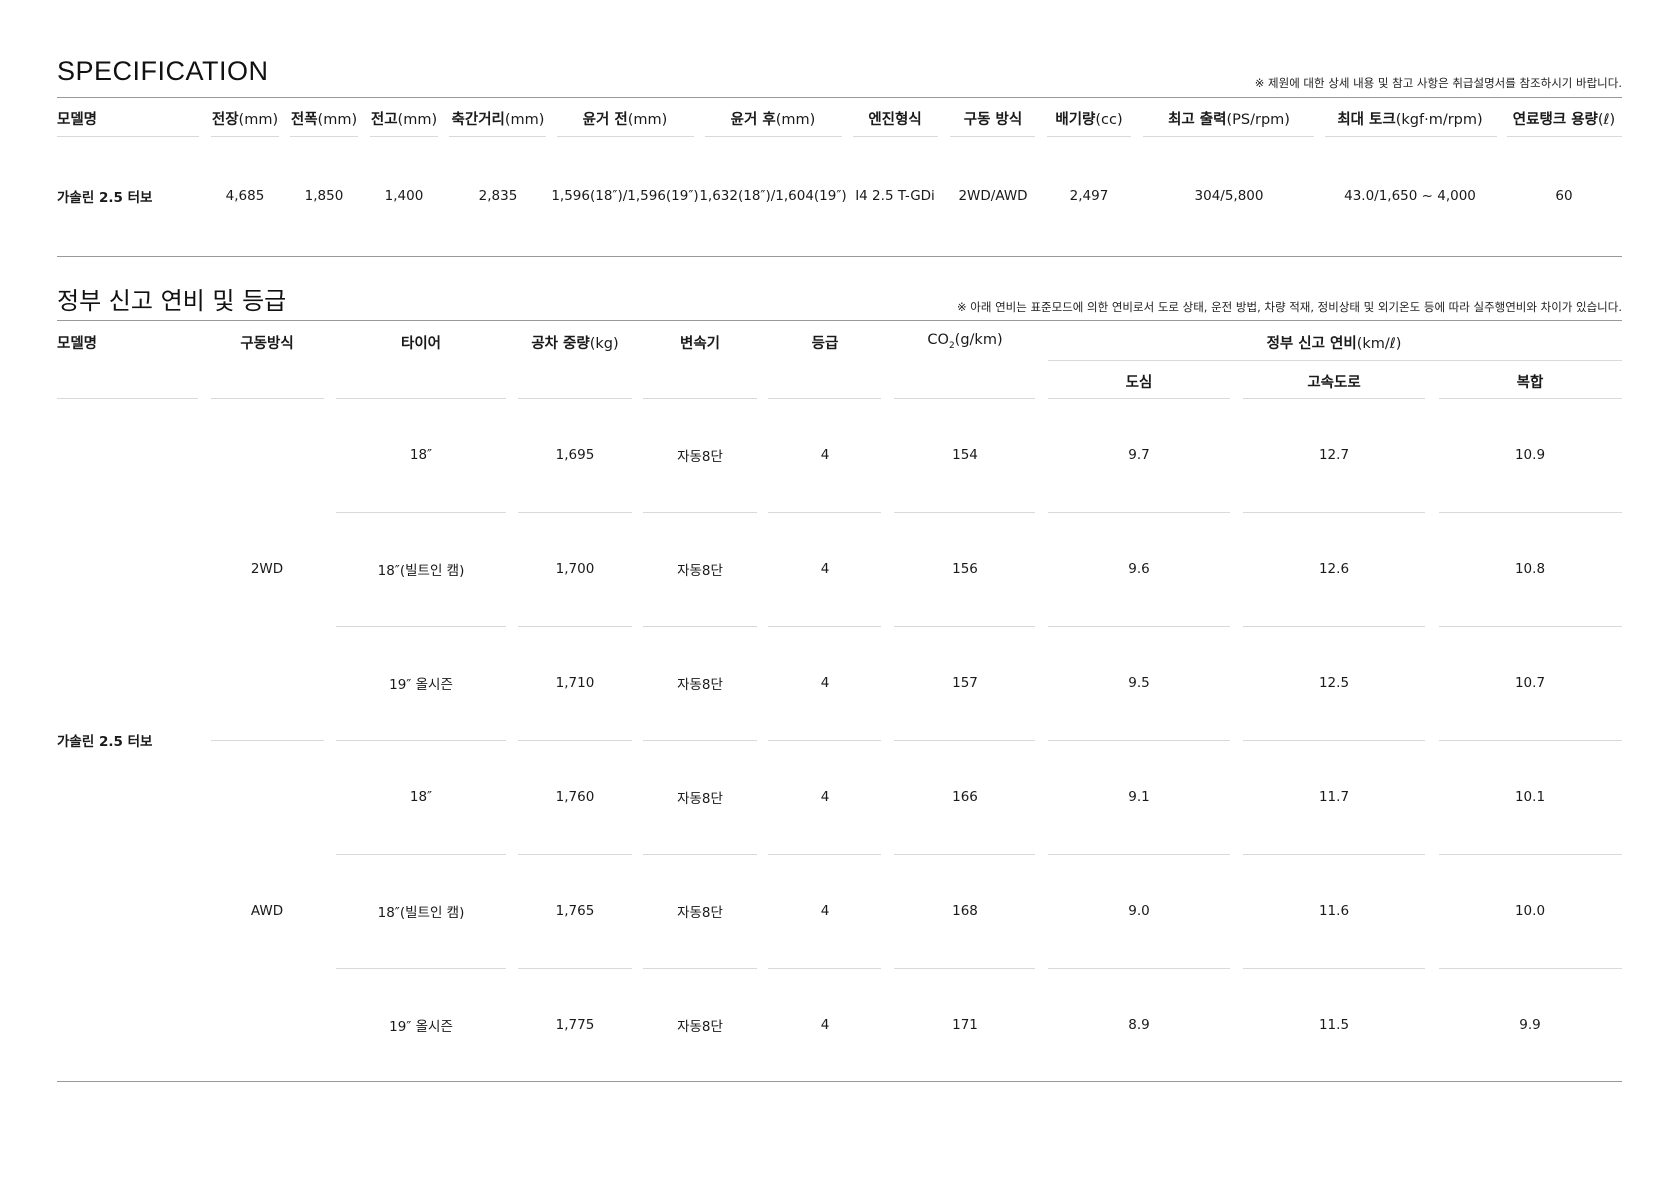  I want to click on spec-header-10: 최고 출력(PS/rpm), so click(1229, 118).